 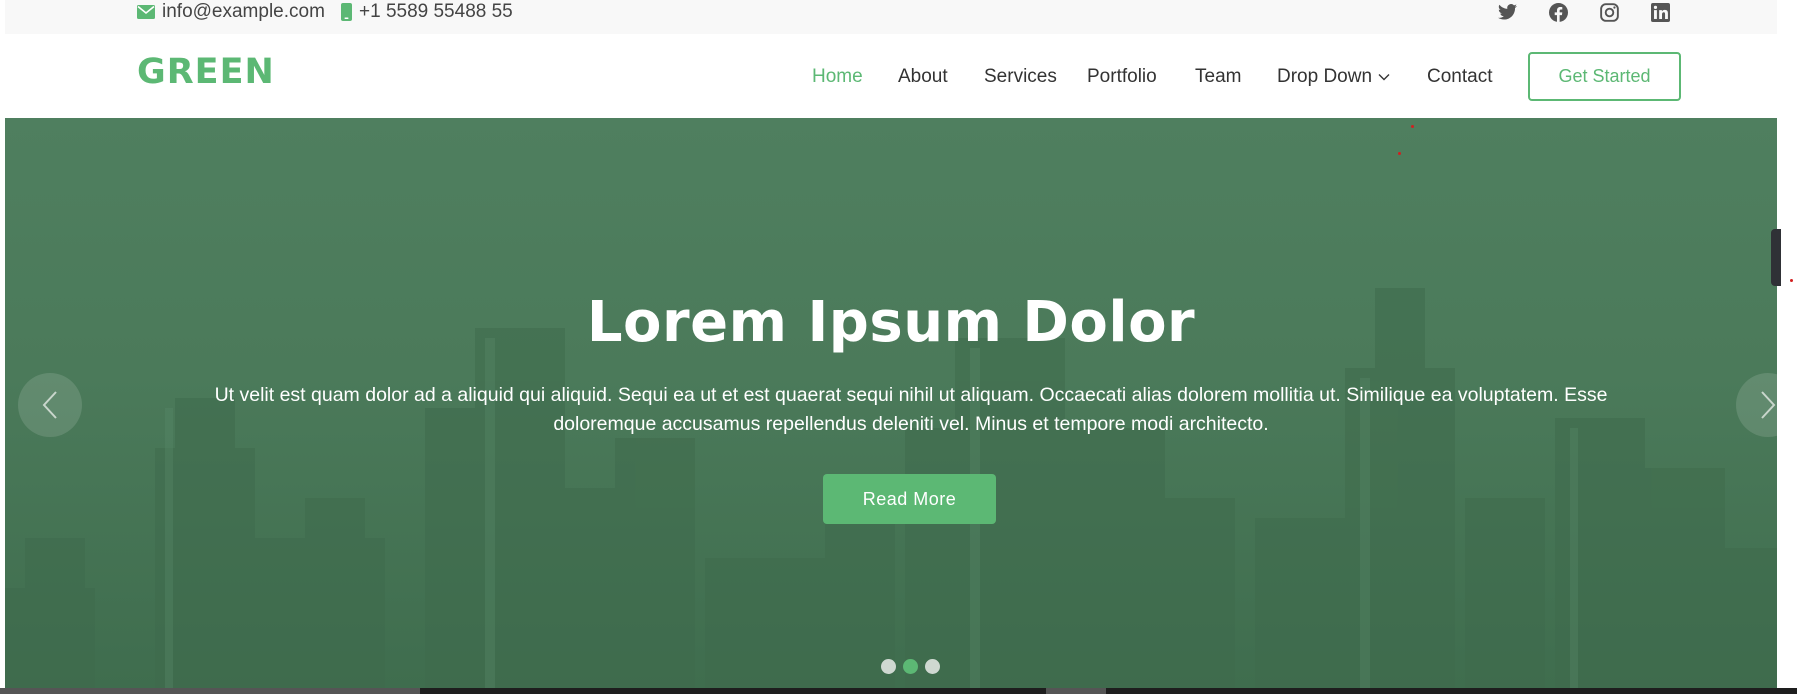 I want to click on right-edge-strip, so click(x=1787, y=347).